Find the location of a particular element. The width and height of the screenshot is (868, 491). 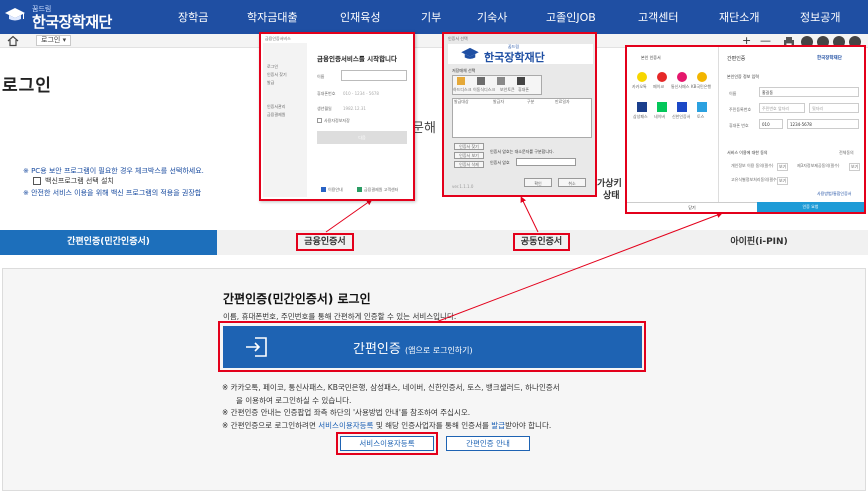

phone-prefix-select: 010 is located at coordinates (771, 124).